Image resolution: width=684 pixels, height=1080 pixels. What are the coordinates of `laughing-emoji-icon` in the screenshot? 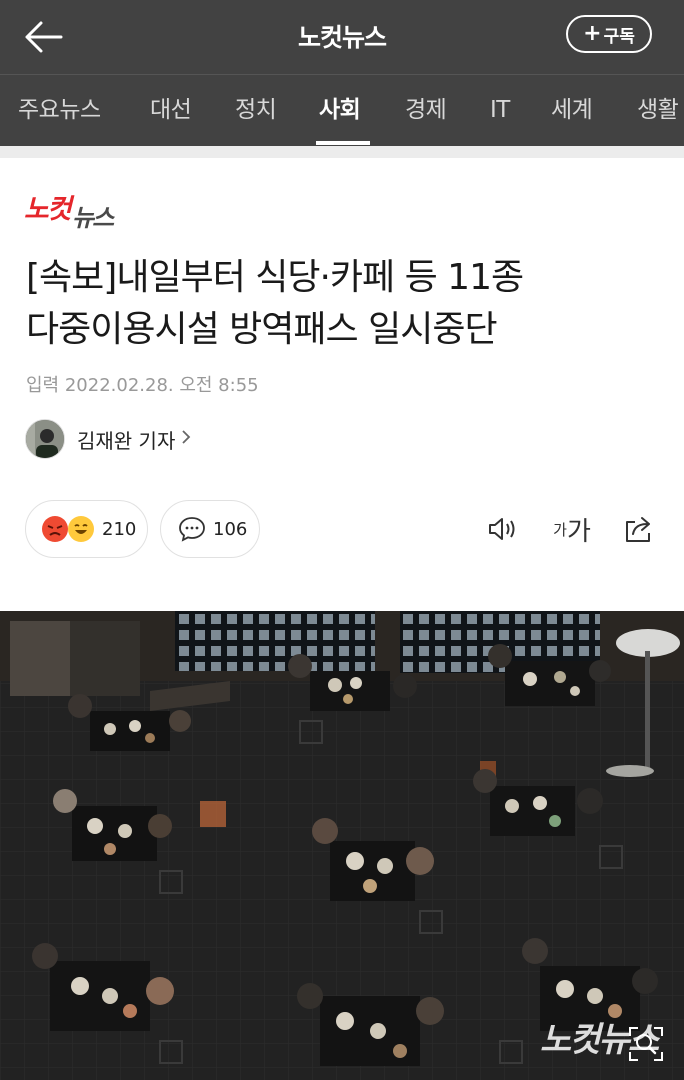 It's located at (81, 529).